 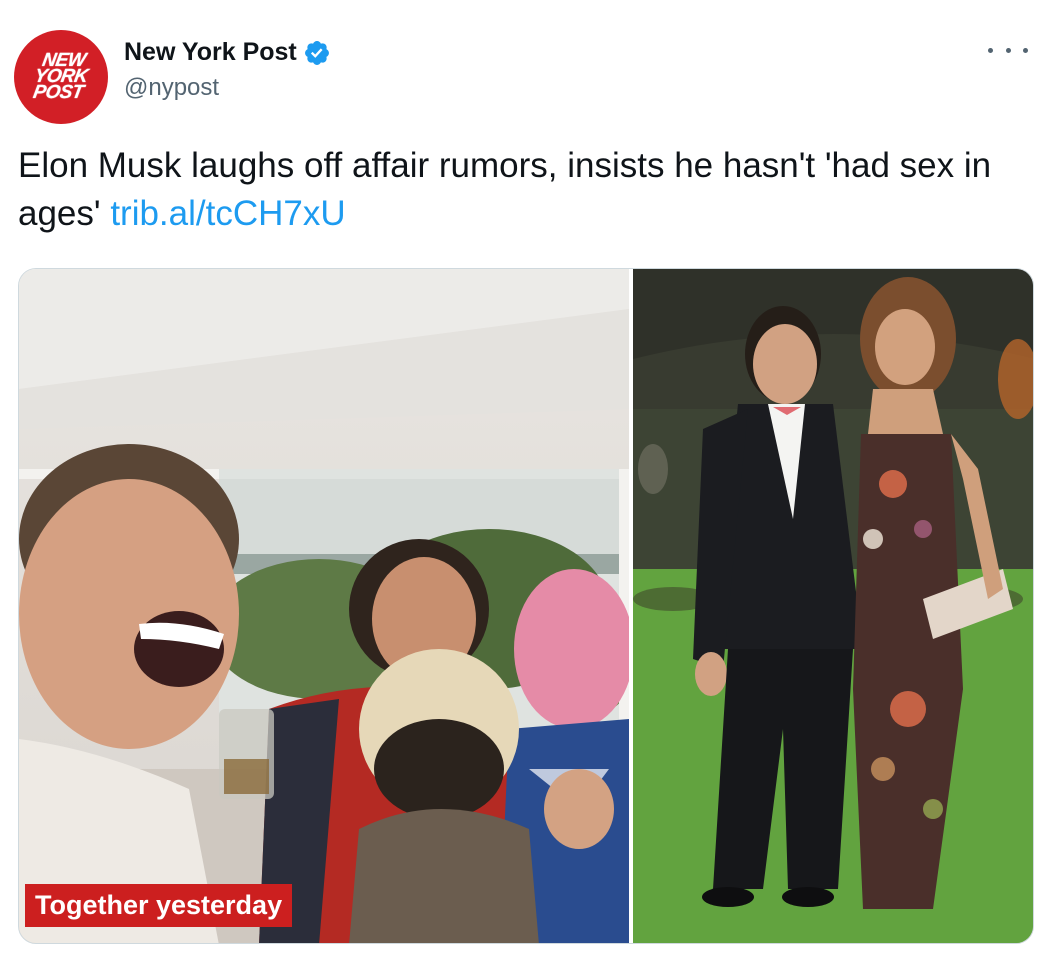 I want to click on nypost-logo: NEW YORK POST, so click(x=61, y=77).